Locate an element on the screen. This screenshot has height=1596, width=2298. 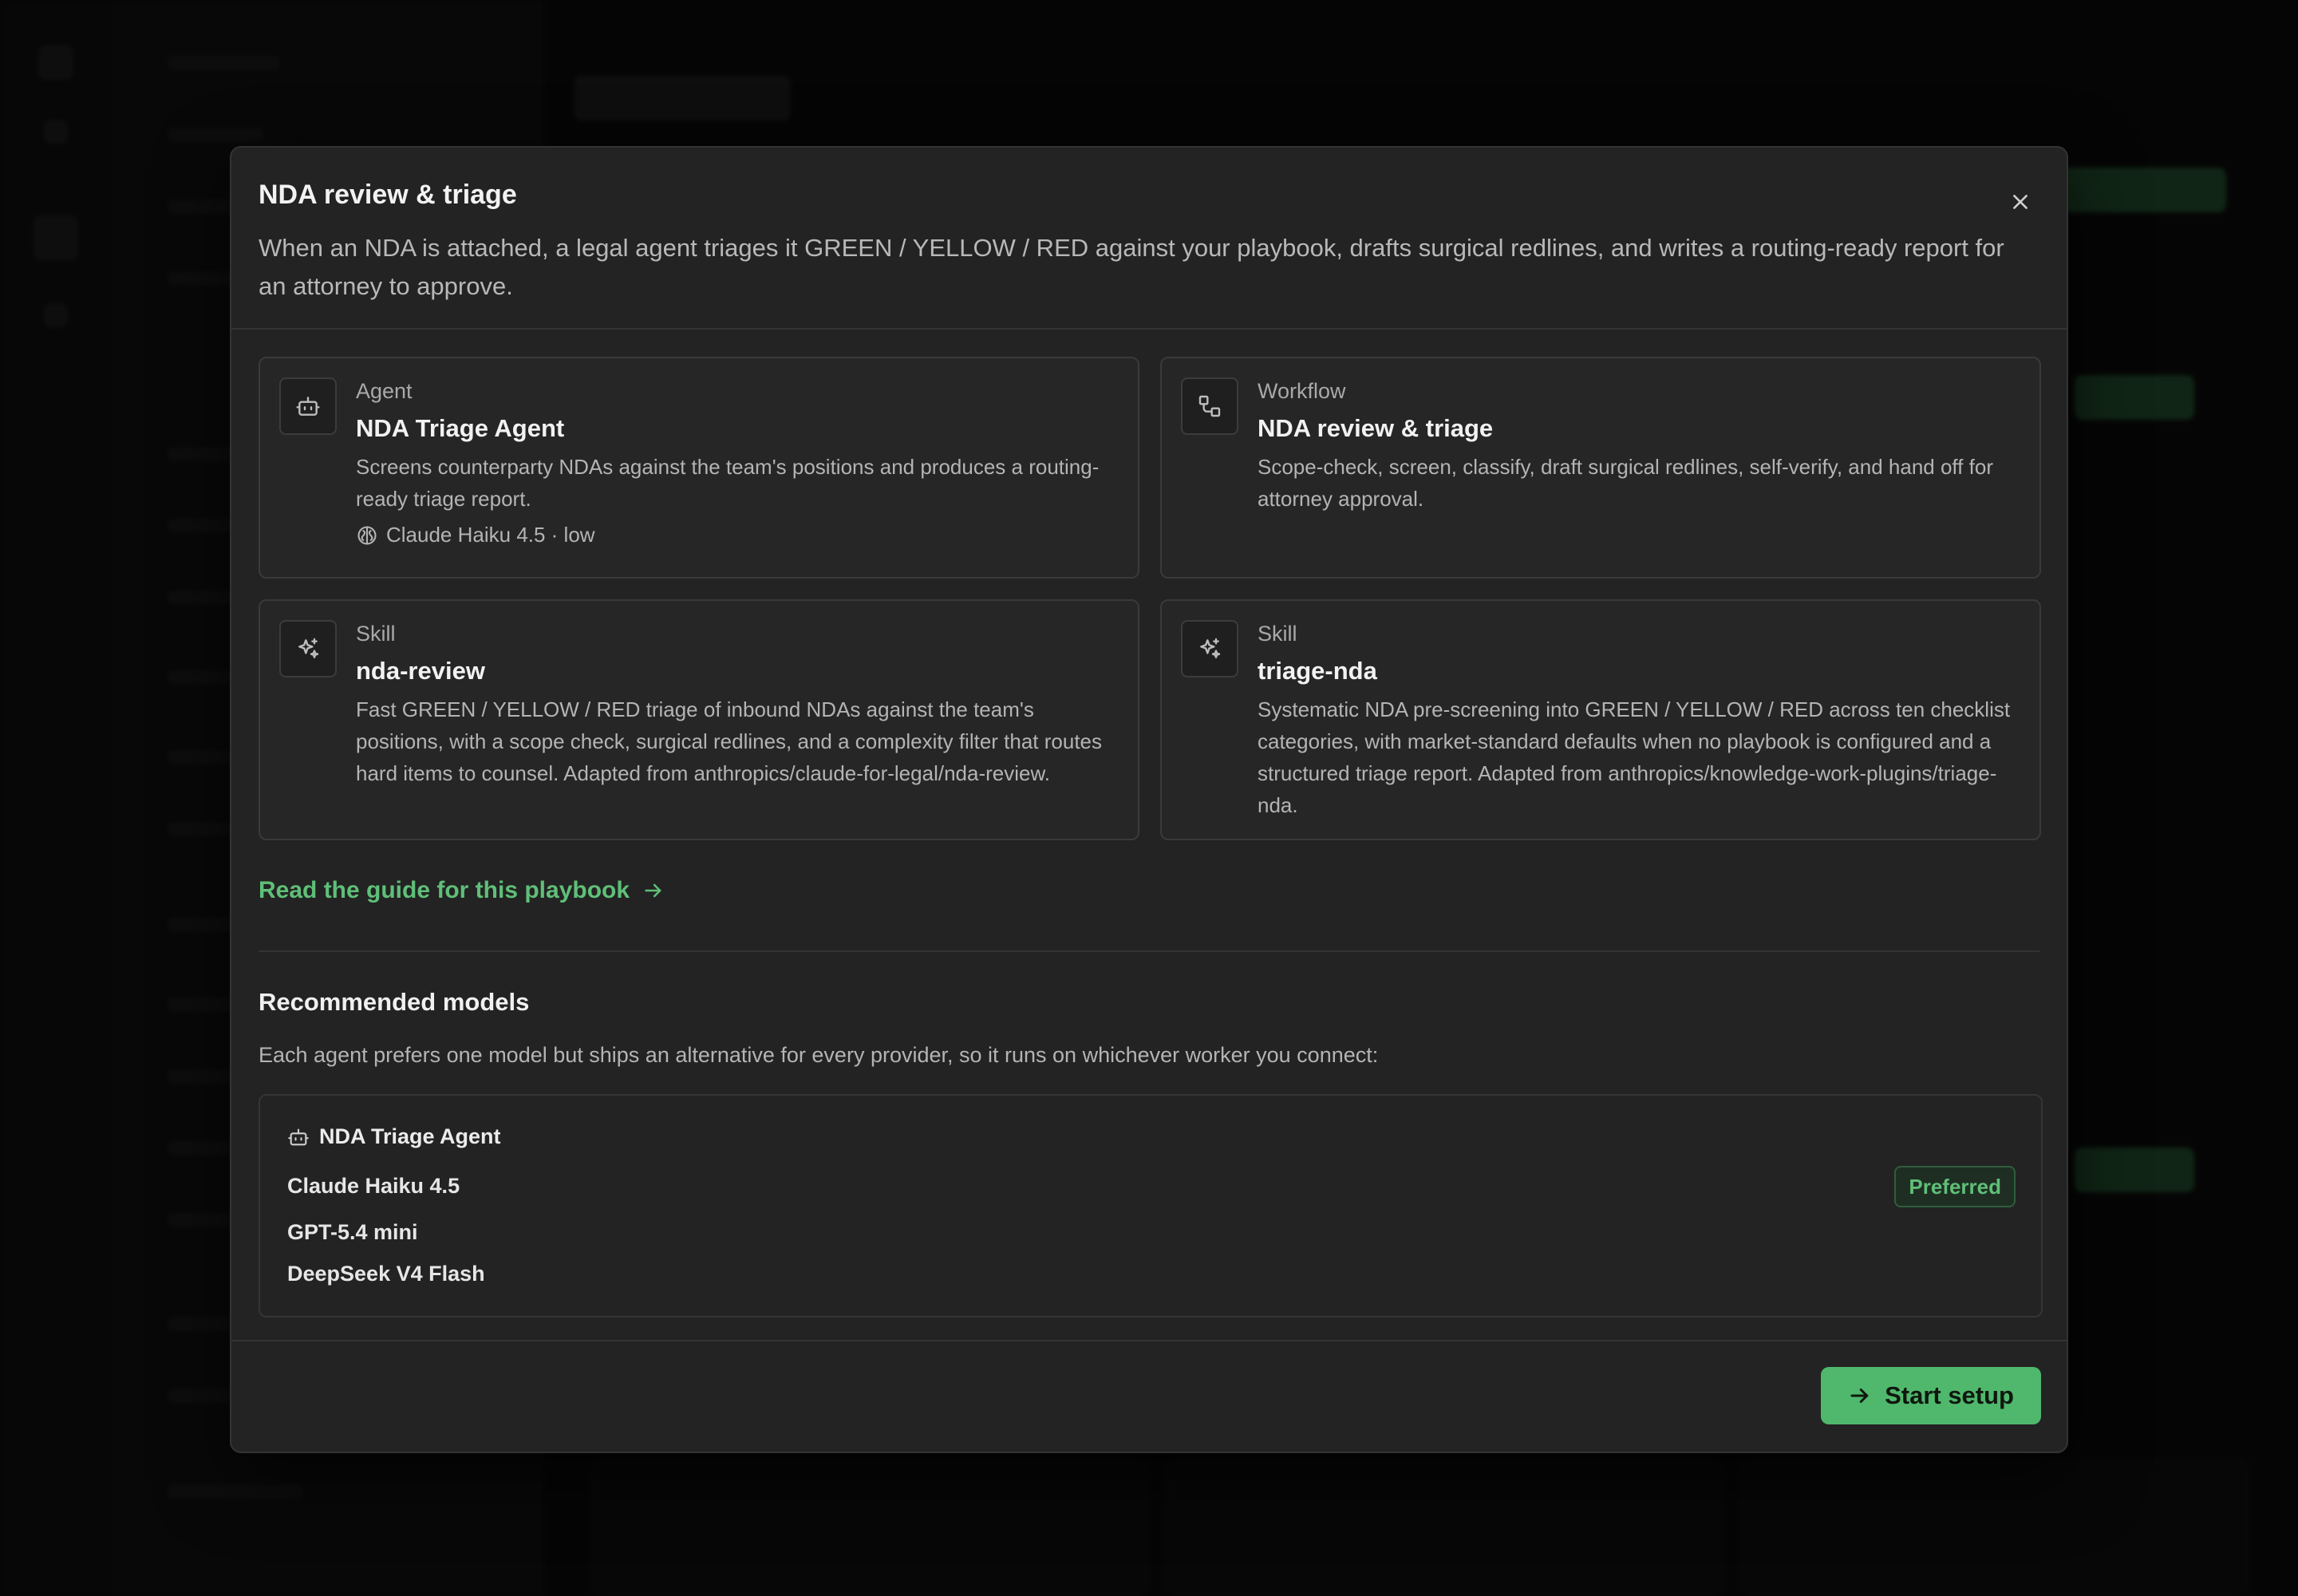
close-icon is located at coordinates (2021, 202).